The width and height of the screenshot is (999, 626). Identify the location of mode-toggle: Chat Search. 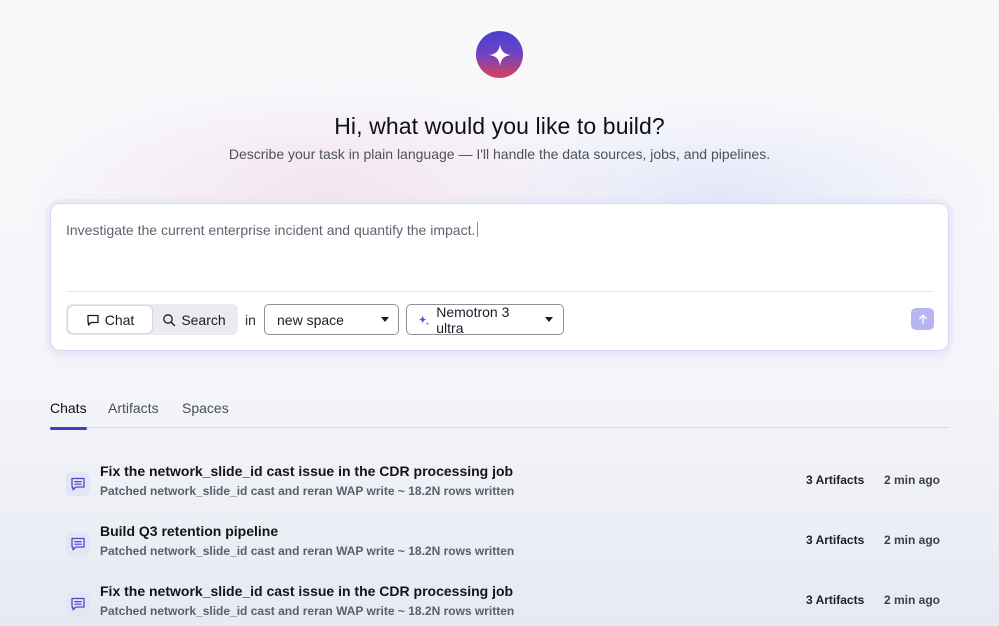
(152, 319).